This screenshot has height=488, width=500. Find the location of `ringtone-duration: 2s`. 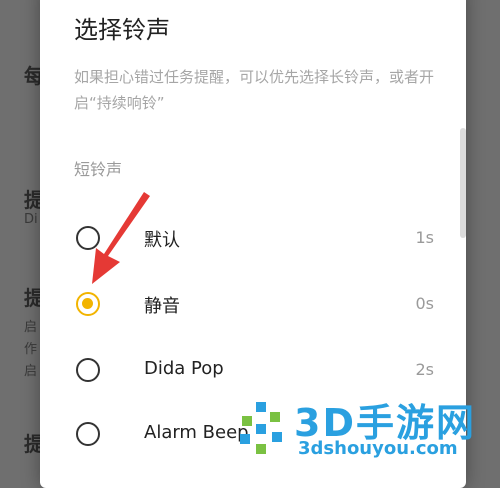

ringtone-duration: 2s is located at coordinates (424, 369).